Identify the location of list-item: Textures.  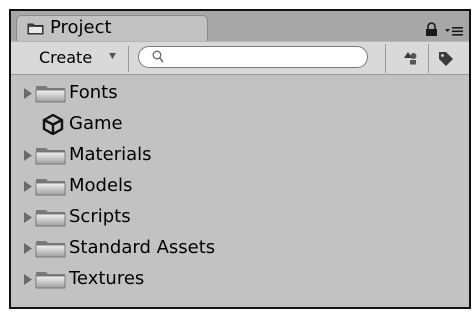
(240, 279).